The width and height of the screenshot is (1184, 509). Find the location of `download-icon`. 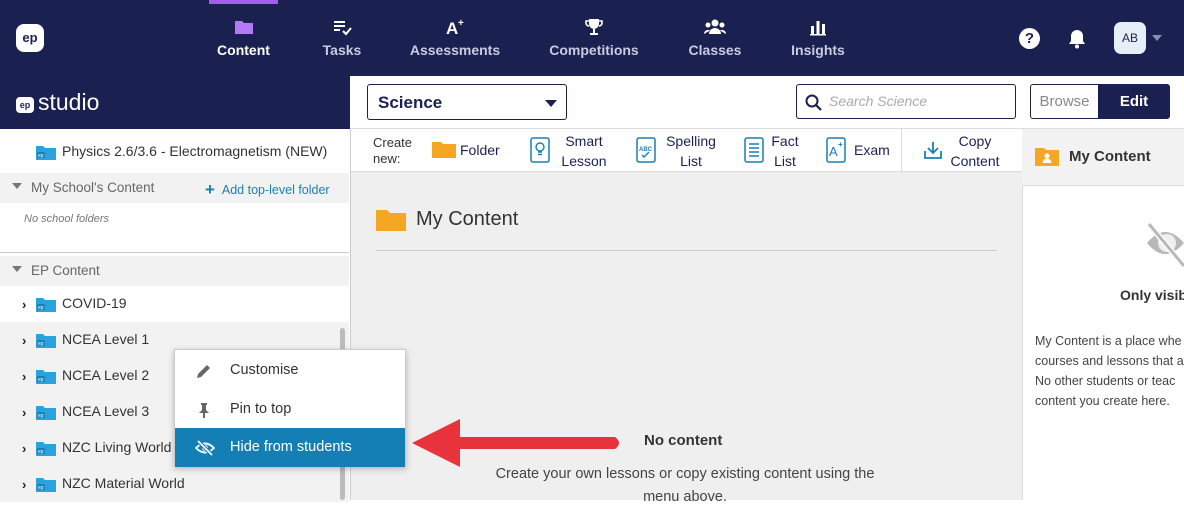

download-icon is located at coordinates (933, 150).